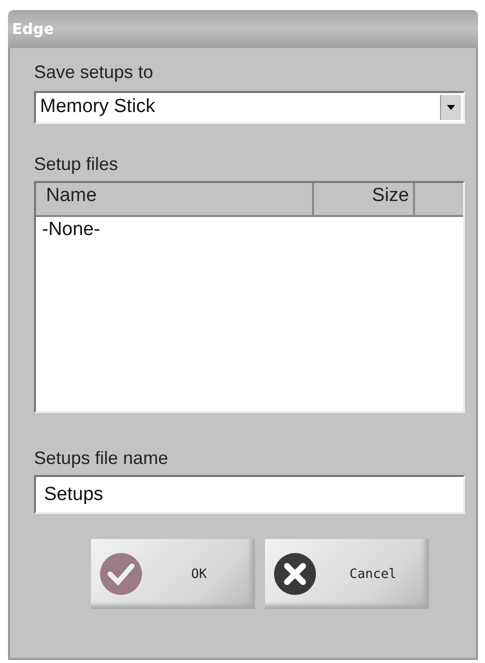  What do you see at coordinates (121, 574) in the screenshot?
I see `checkmark-icon` at bounding box center [121, 574].